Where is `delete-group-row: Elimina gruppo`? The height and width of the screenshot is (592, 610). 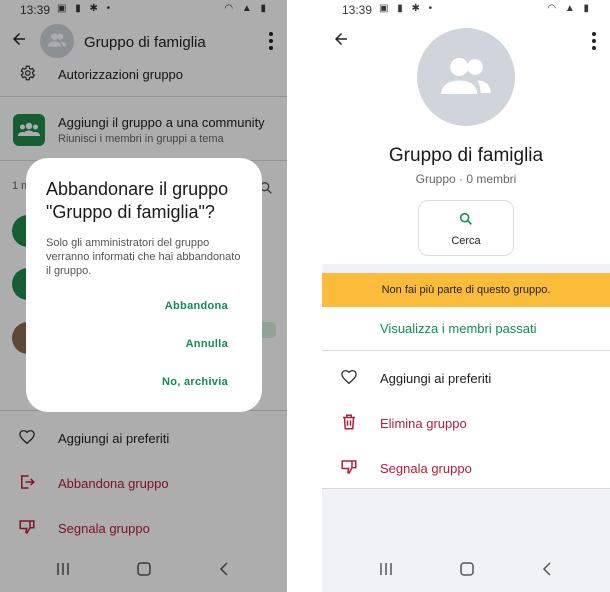
delete-group-row: Elimina gruppo is located at coordinates (466, 424).